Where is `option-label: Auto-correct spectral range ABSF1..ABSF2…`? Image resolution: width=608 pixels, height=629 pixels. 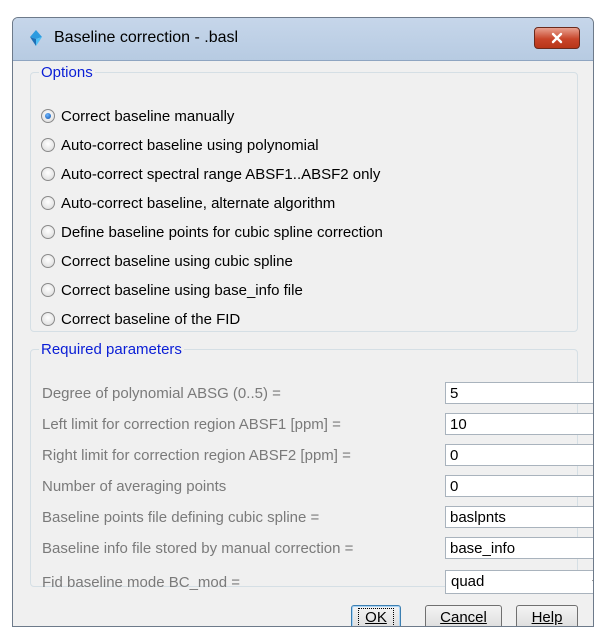 option-label: Auto-correct spectral range ABSF1..ABSF2… is located at coordinates (221, 174).